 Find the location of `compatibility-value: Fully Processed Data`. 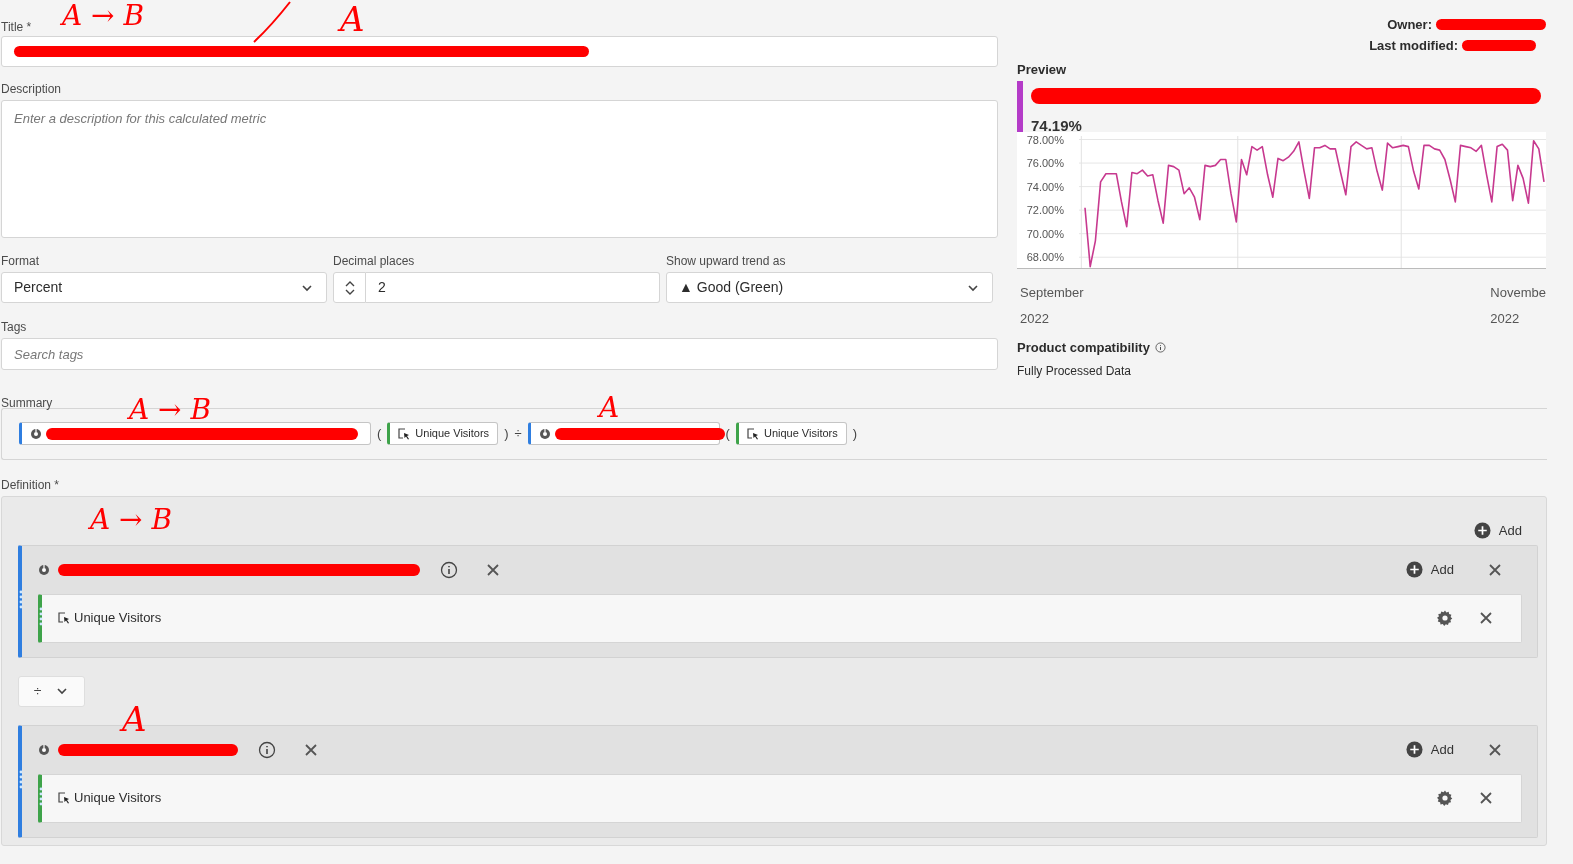

compatibility-value: Fully Processed Data is located at coordinates (1075, 371).